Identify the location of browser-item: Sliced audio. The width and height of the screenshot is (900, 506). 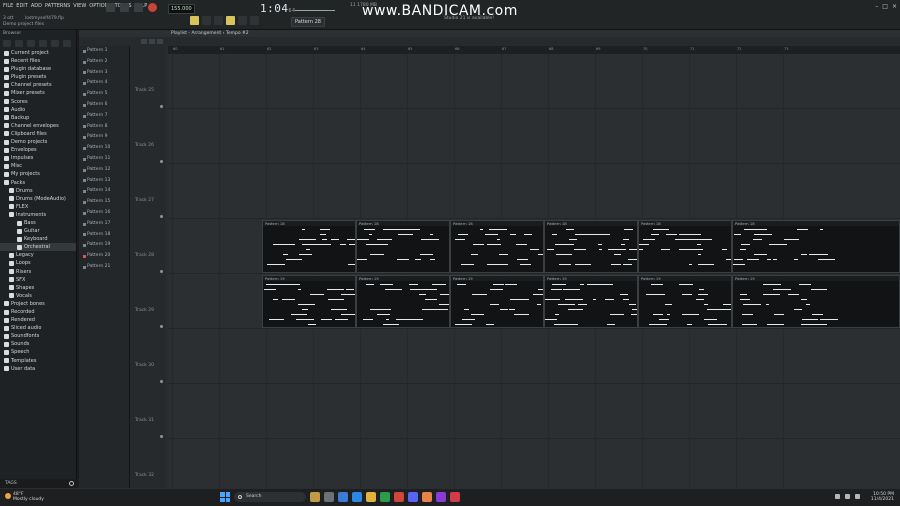
(38, 328).